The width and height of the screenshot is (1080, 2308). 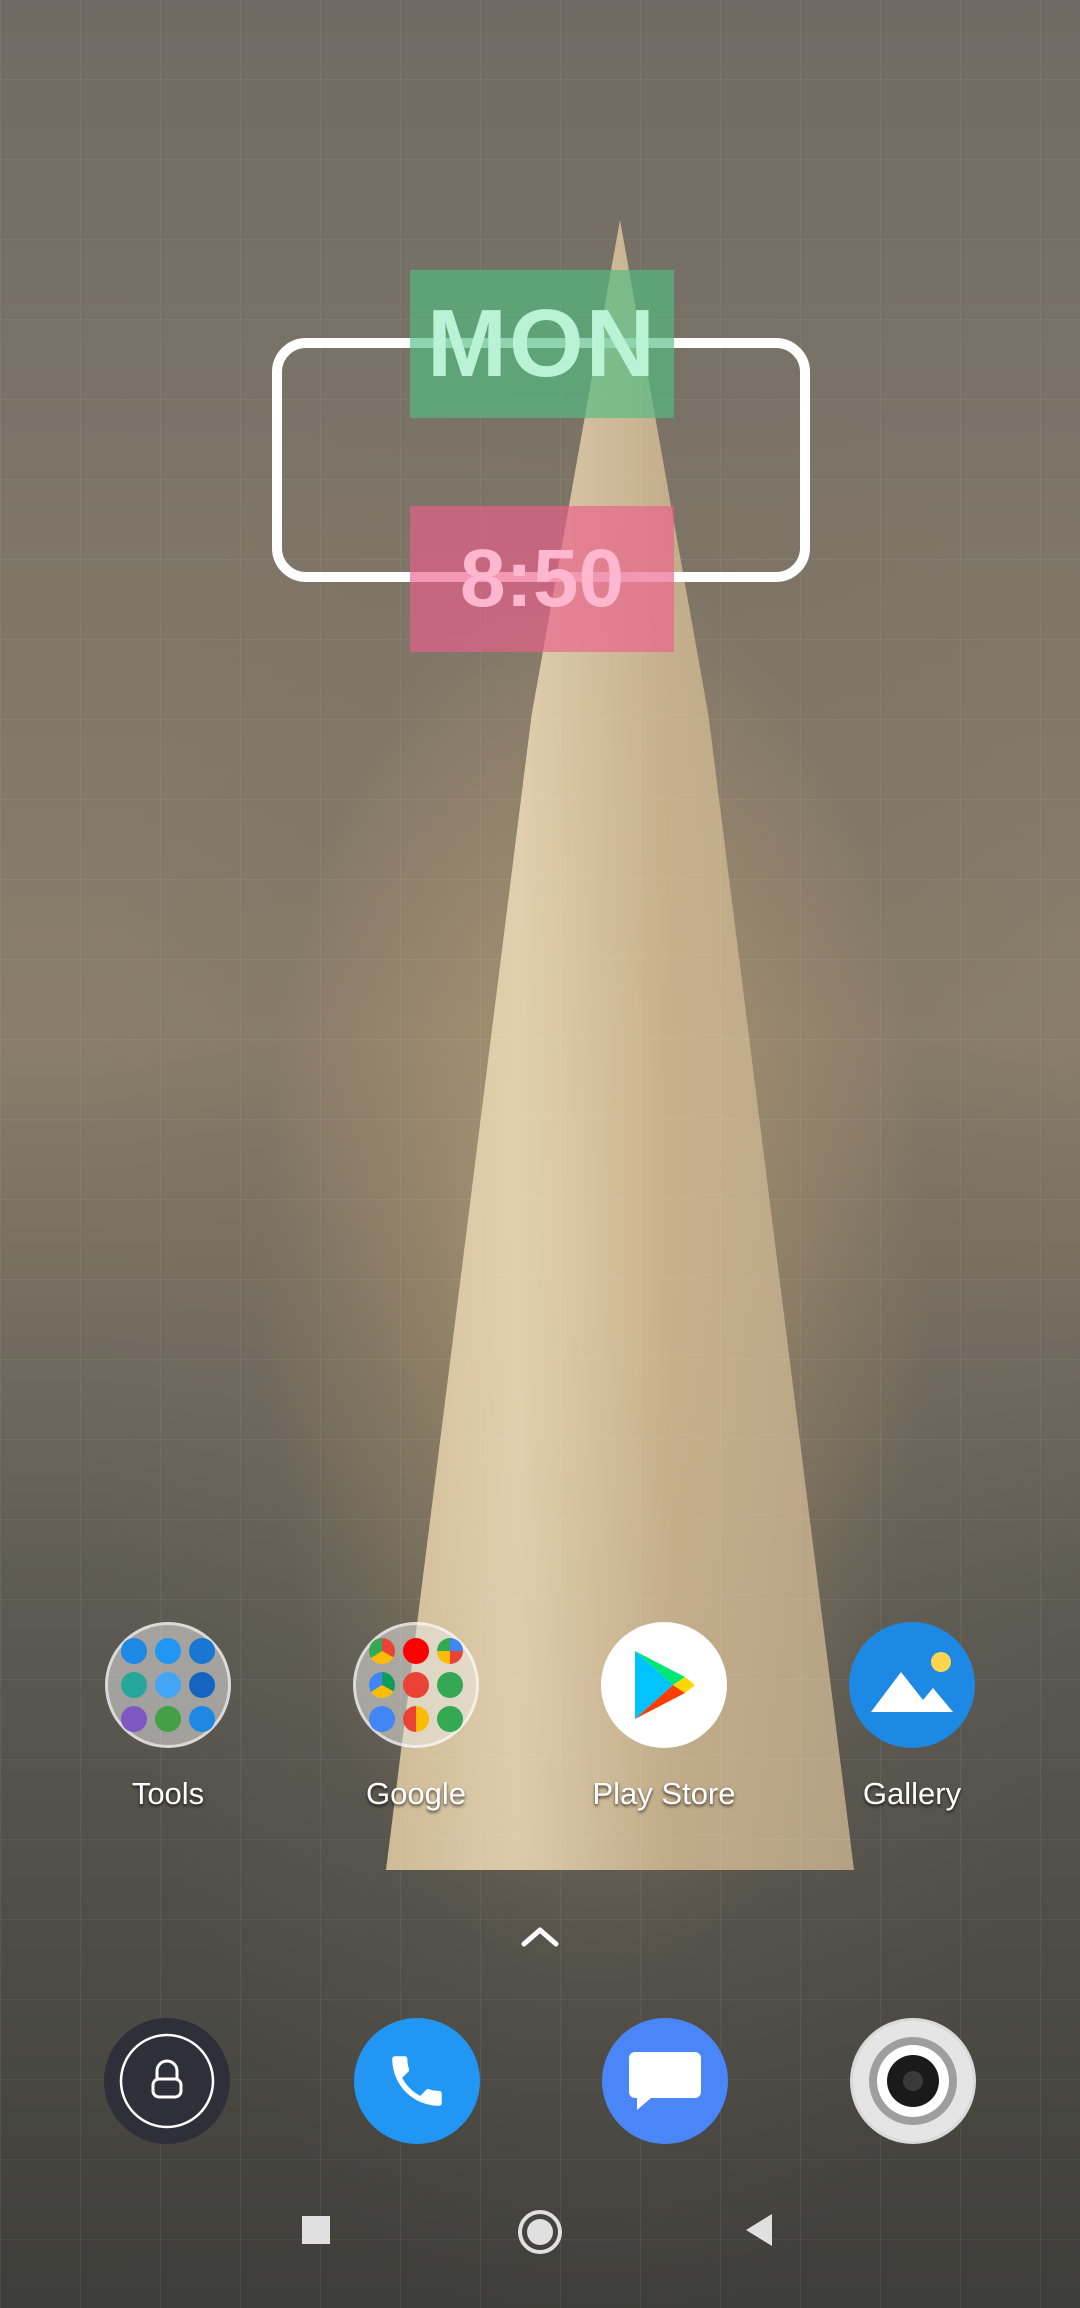 What do you see at coordinates (416, 1685) in the screenshot?
I see `google-folder-icon` at bounding box center [416, 1685].